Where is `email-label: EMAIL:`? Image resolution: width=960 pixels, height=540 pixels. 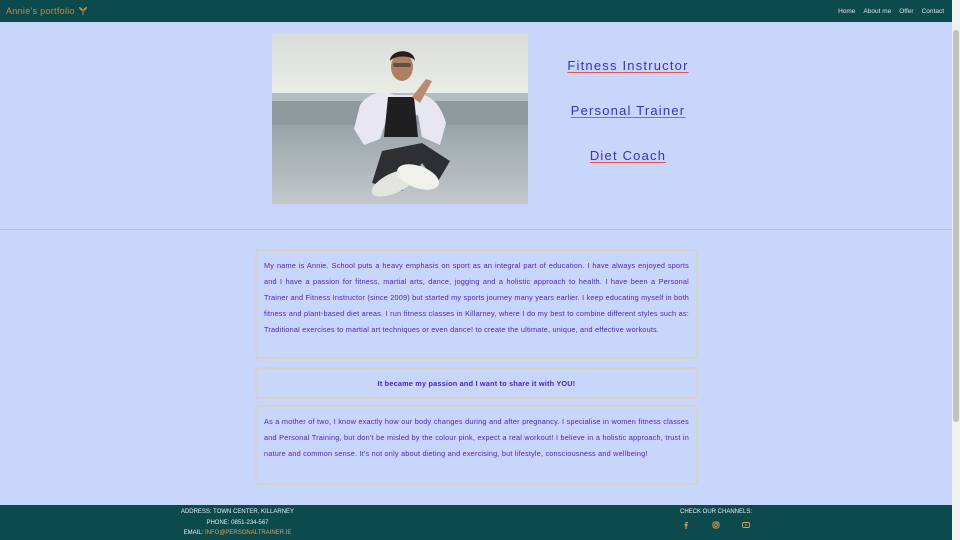 email-label: EMAIL: is located at coordinates (194, 533).